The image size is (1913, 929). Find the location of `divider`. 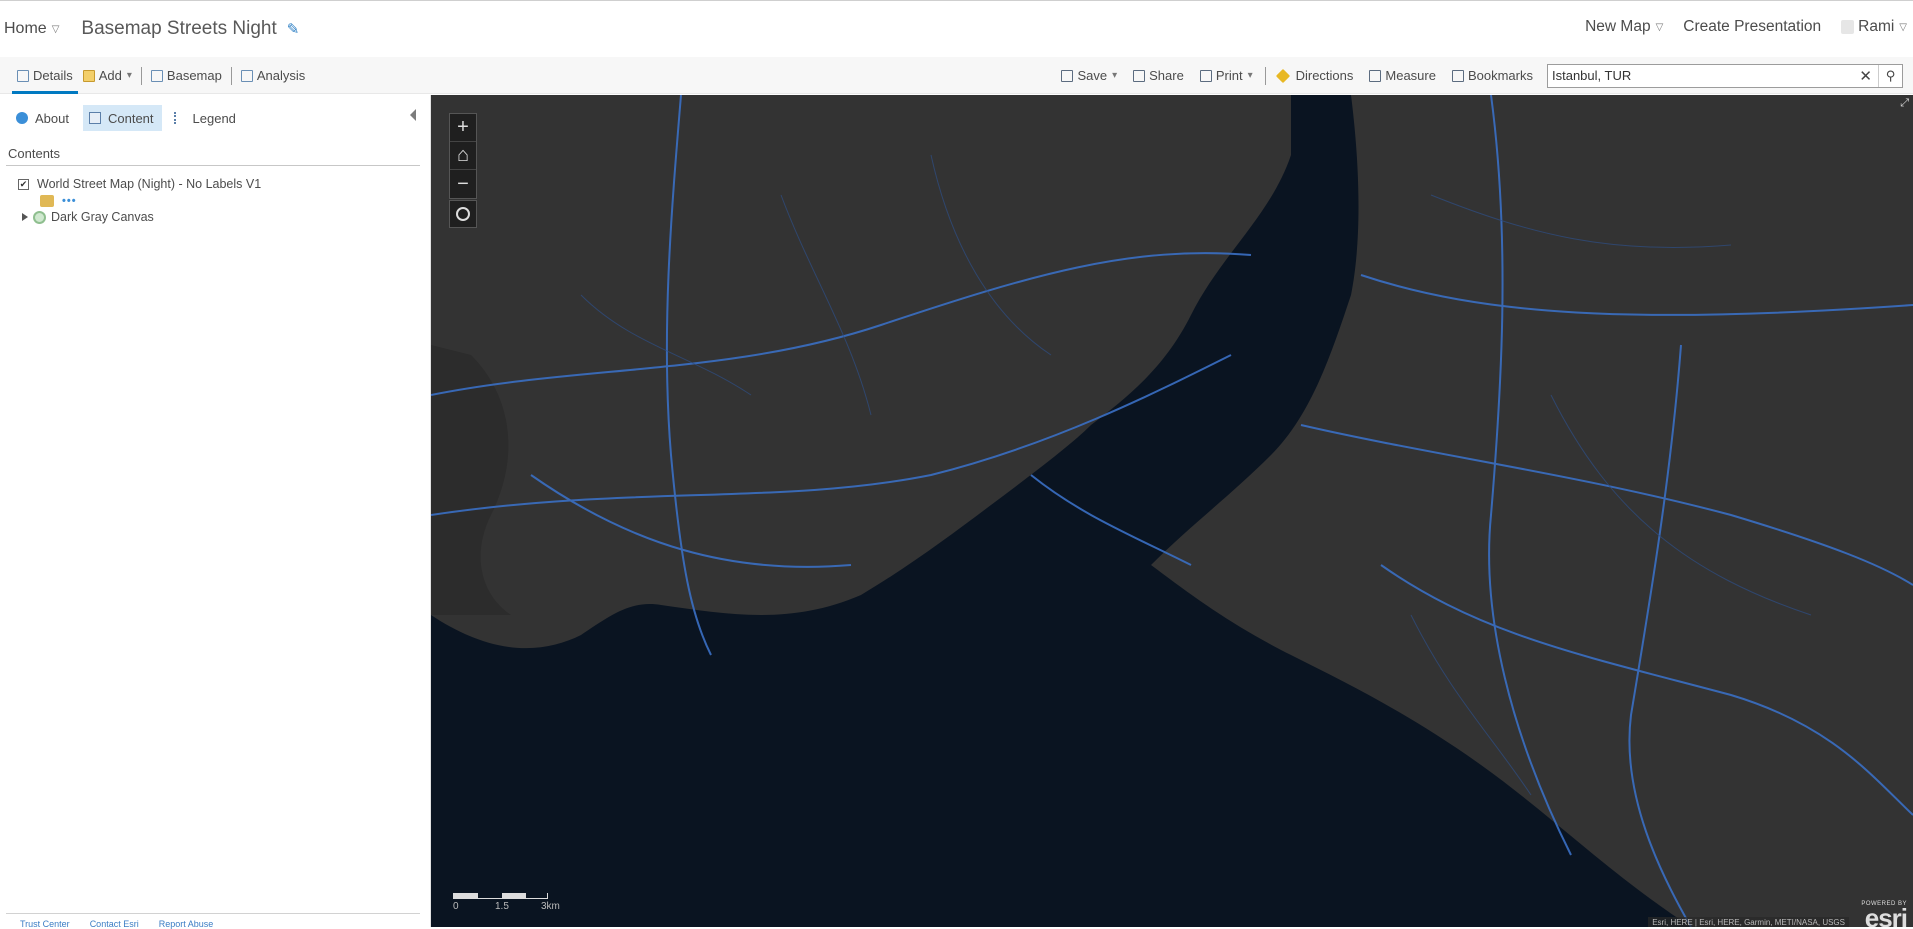

divider is located at coordinates (213, 913).